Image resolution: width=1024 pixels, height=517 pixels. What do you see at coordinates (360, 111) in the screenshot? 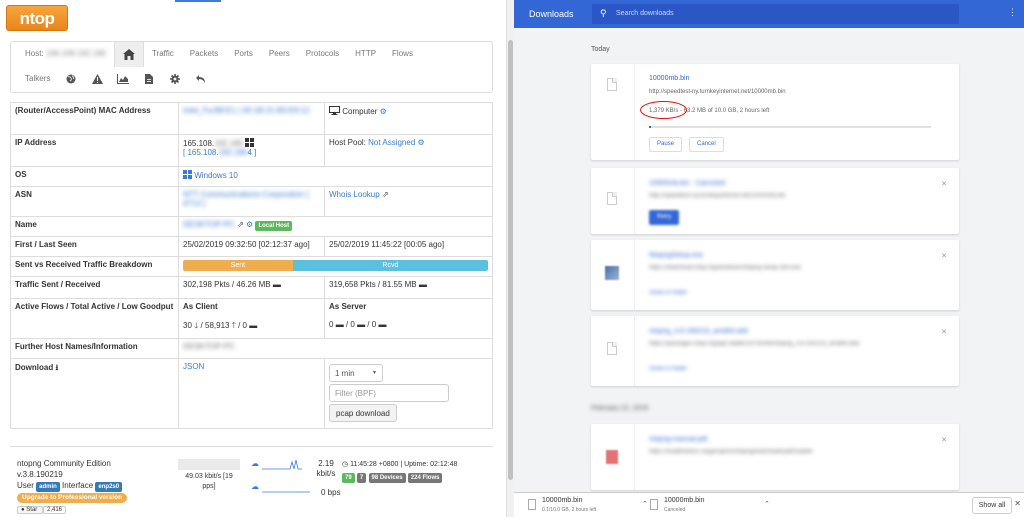
I see `device-type-text: Computer` at bounding box center [360, 111].